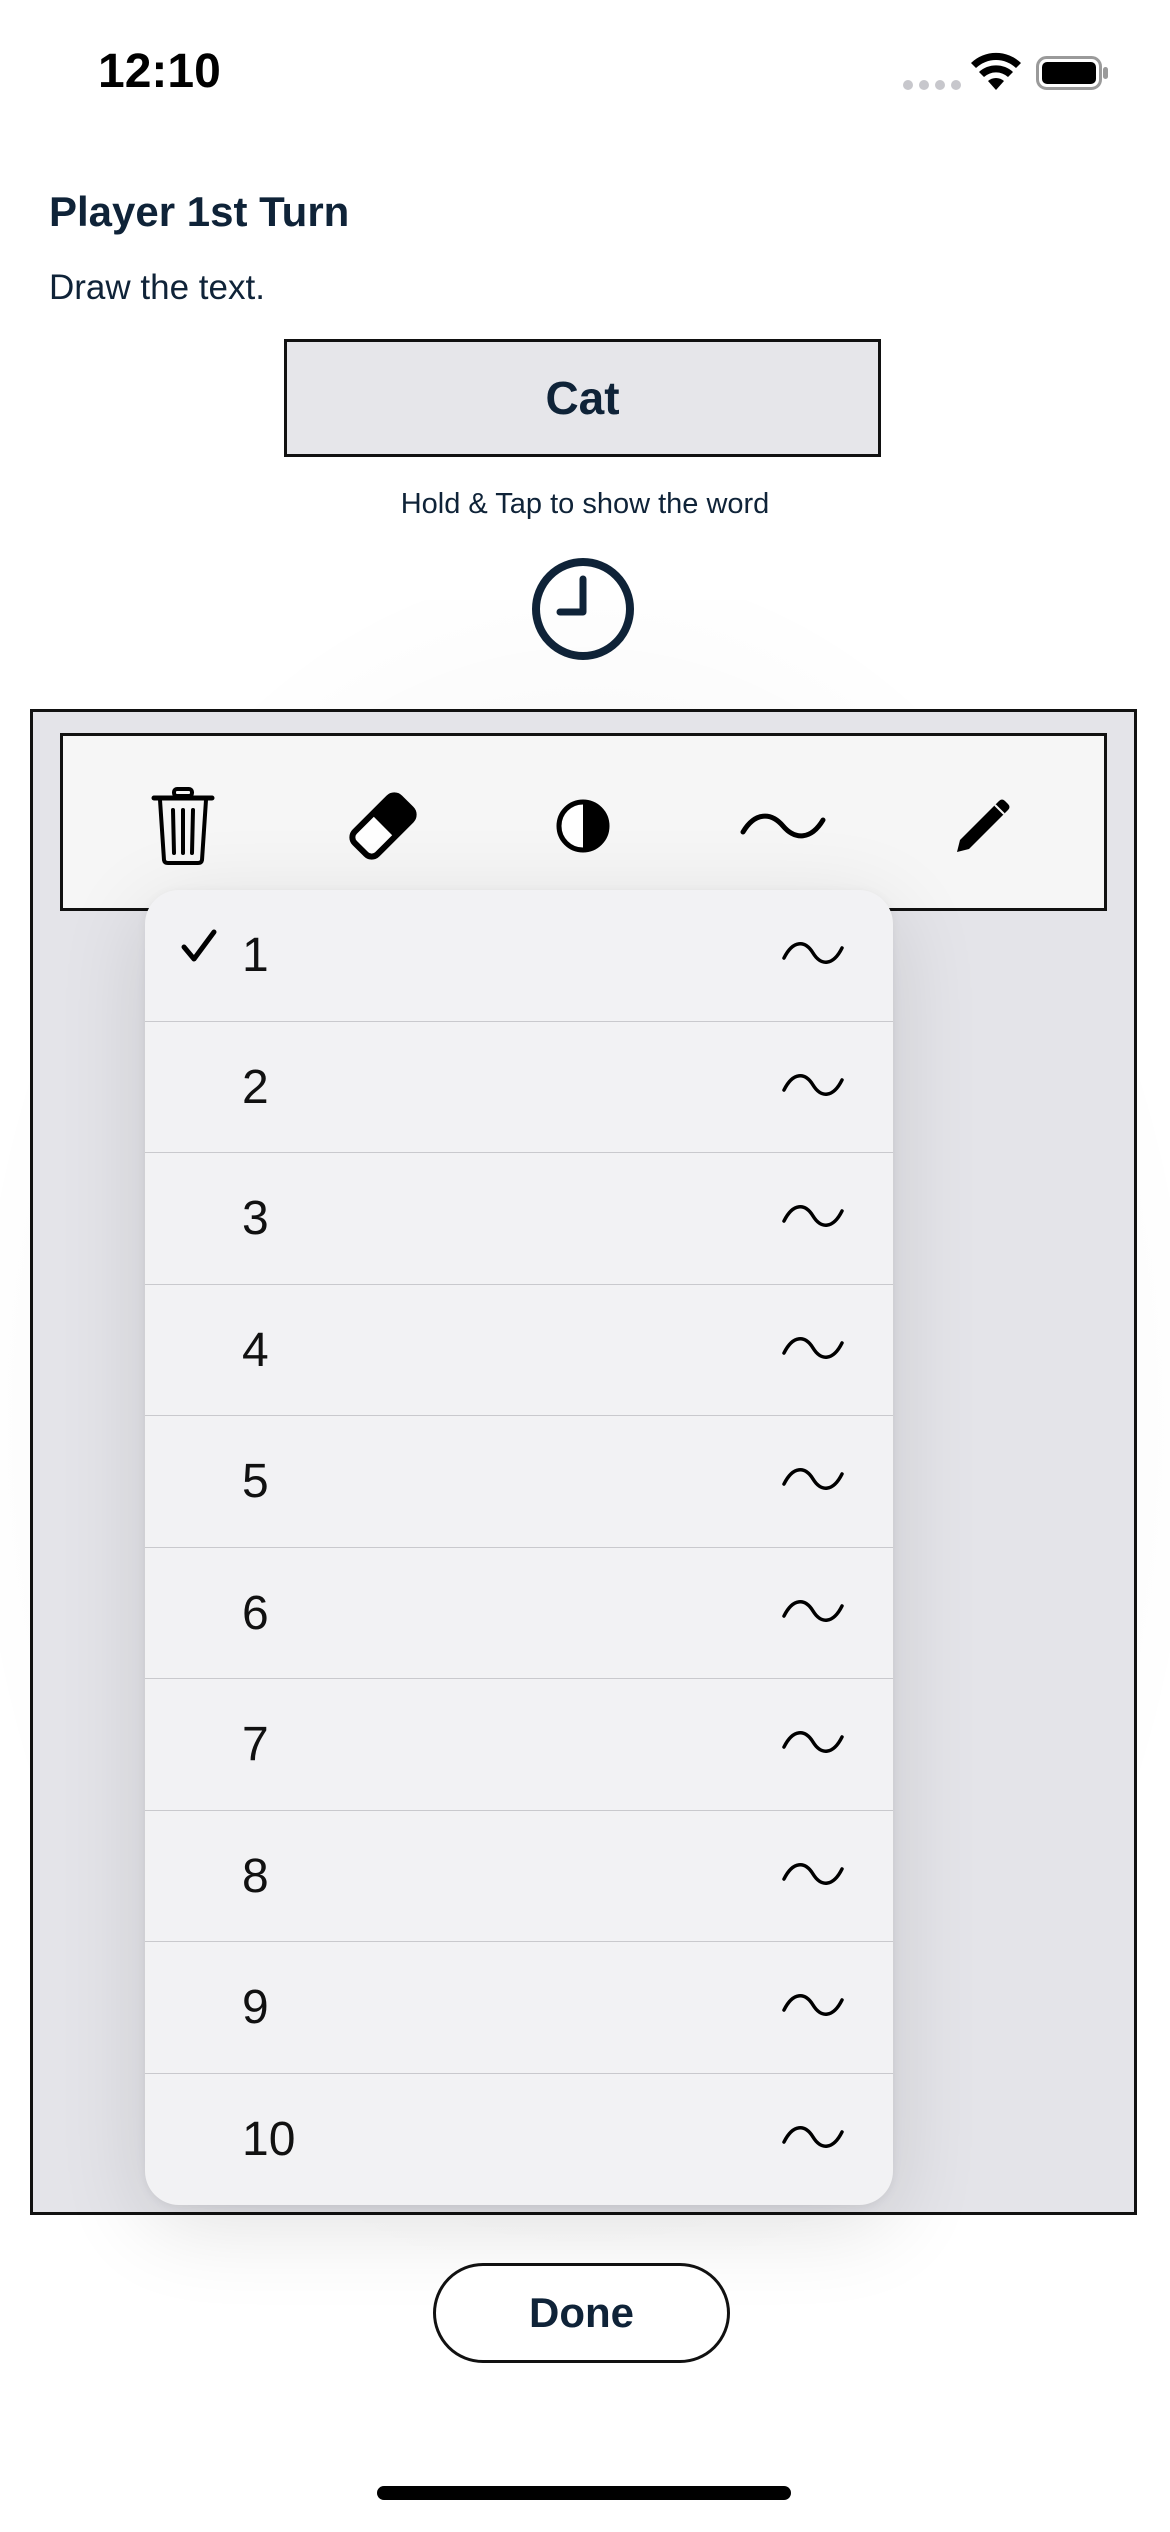 The width and height of the screenshot is (1170, 2532). I want to click on battery-icon, so click(1073, 75).